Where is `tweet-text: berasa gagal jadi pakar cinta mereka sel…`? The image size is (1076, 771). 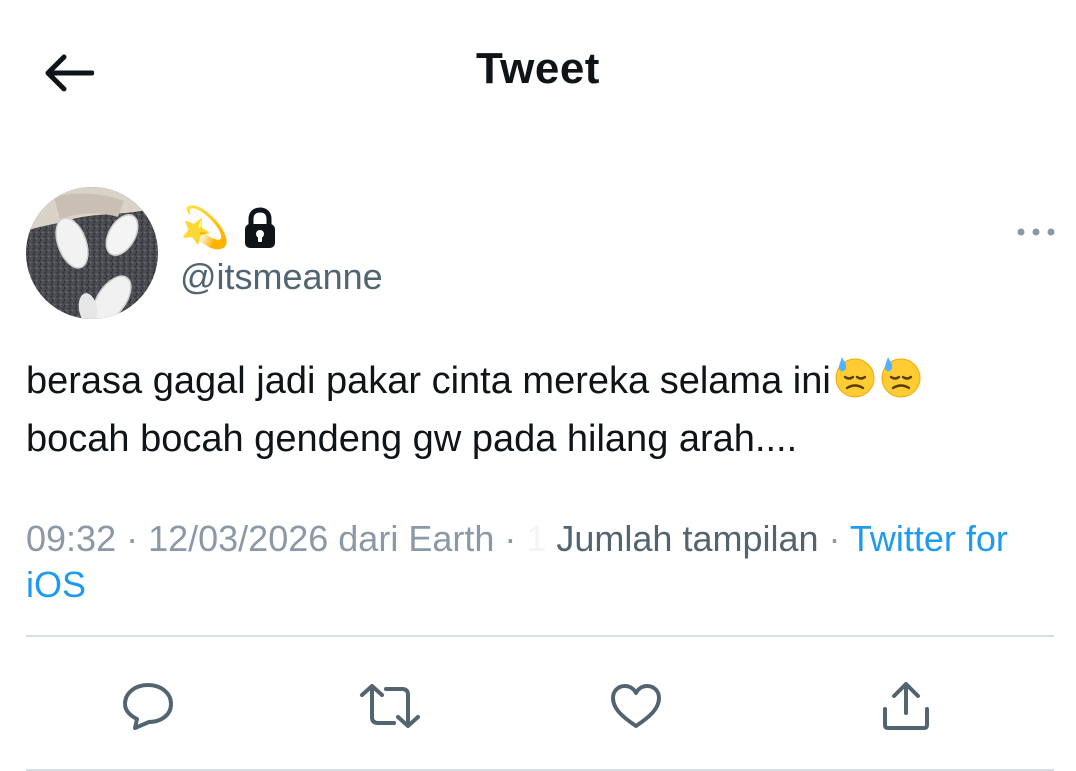
tweet-text: berasa gagal jadi pakar cinta mereka sel… is located at coordinates (541, 410).